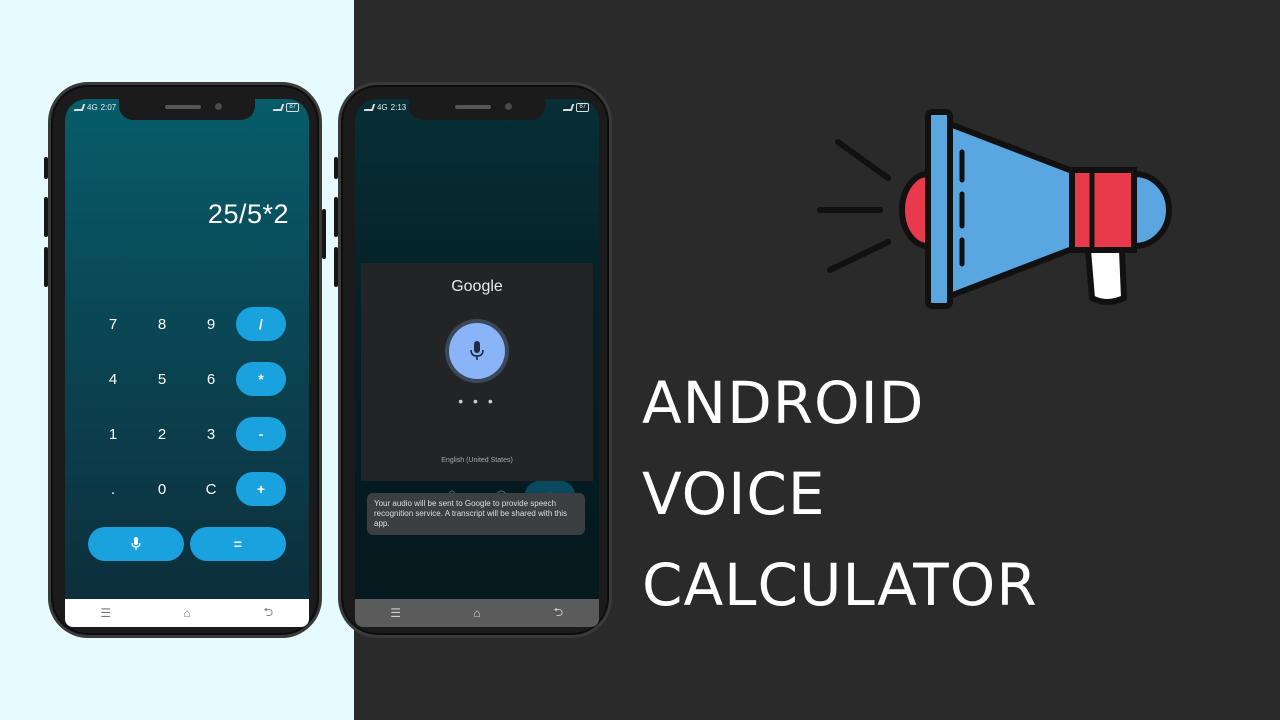 This screenshot has width=1280, height=720. What do you see at coordinates (211, 324) in the screenshot?
I see `key-9: 9` at bounding box center [211, 324].